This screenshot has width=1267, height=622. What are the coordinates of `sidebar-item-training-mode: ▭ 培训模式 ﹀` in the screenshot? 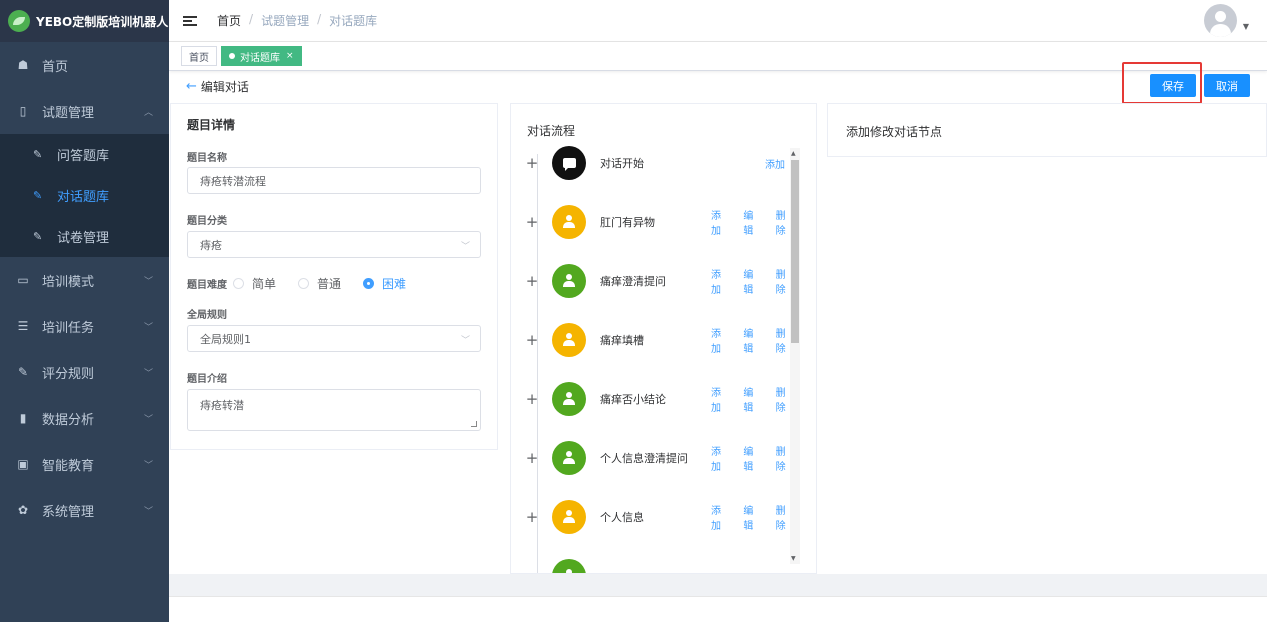 It's located at (84, 280).